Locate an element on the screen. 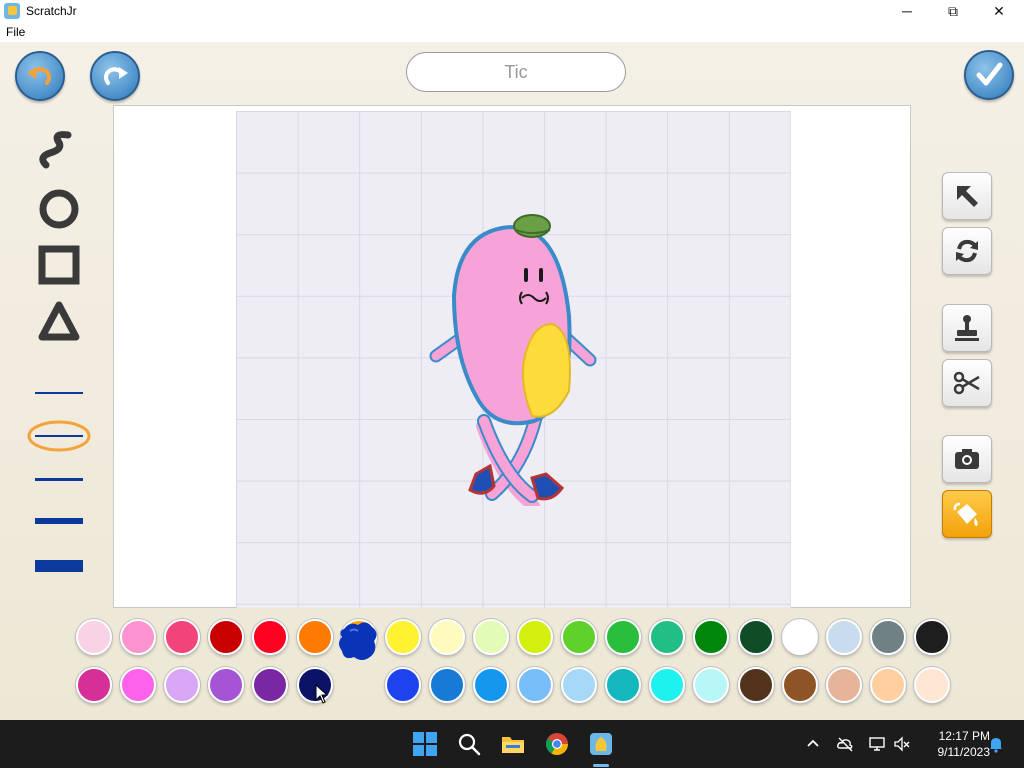 This screenshot has width=1024, height=768. ellipse-icon is located at coordinates (59, 209).